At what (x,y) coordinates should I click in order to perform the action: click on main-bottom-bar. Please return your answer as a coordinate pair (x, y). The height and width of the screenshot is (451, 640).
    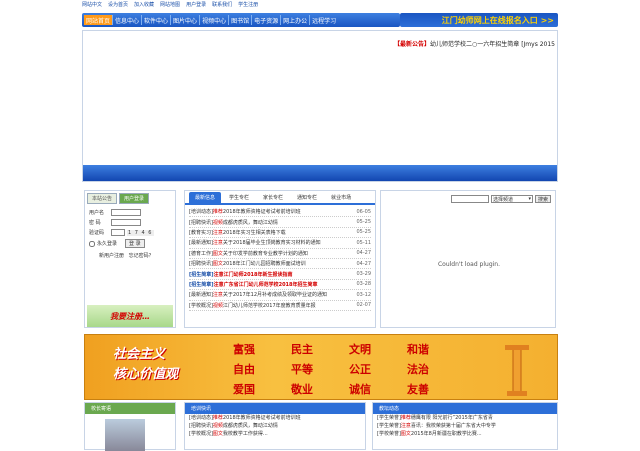
    Looking at the image, I should click on (320, 173).